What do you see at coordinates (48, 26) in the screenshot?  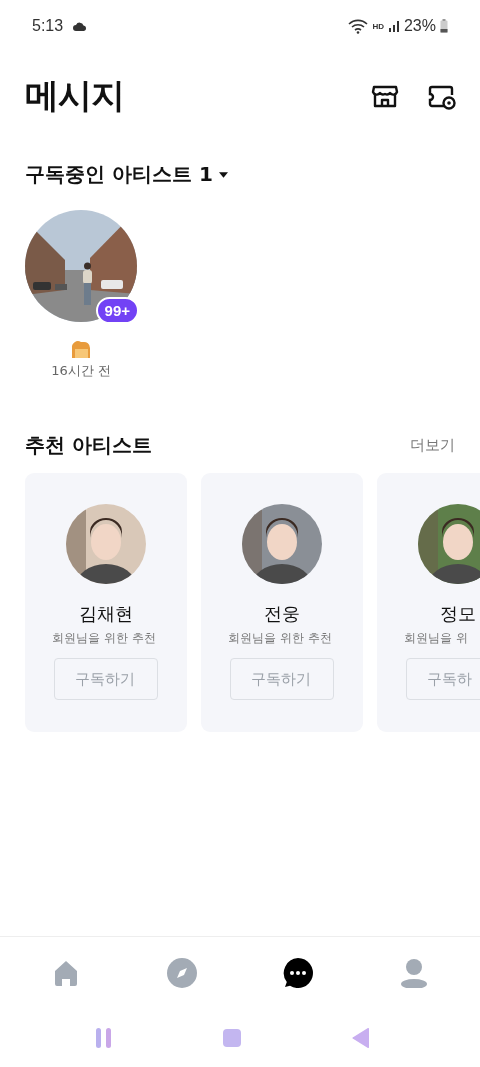 I see `status-time: 5:13` at bounding box center [48, 26].